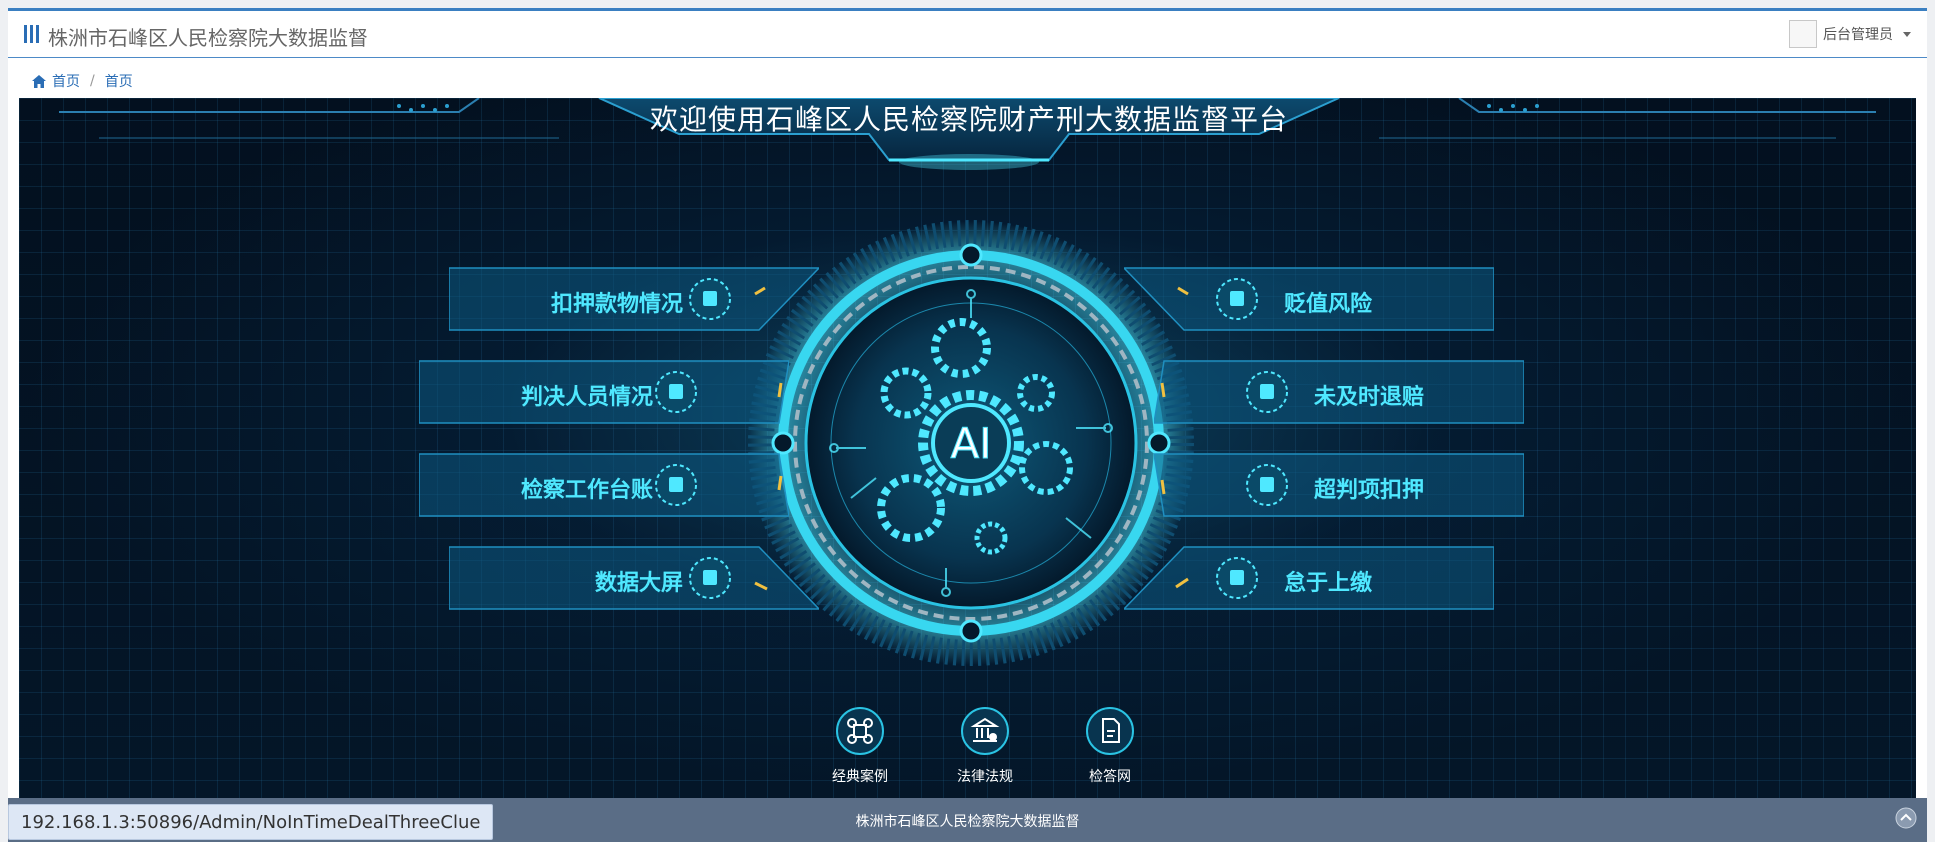 The image size is (1935, 842). I want to click on top-header: 株洲市石峰区人民检察院大数据监督 后台管理员, so click(967, 34).